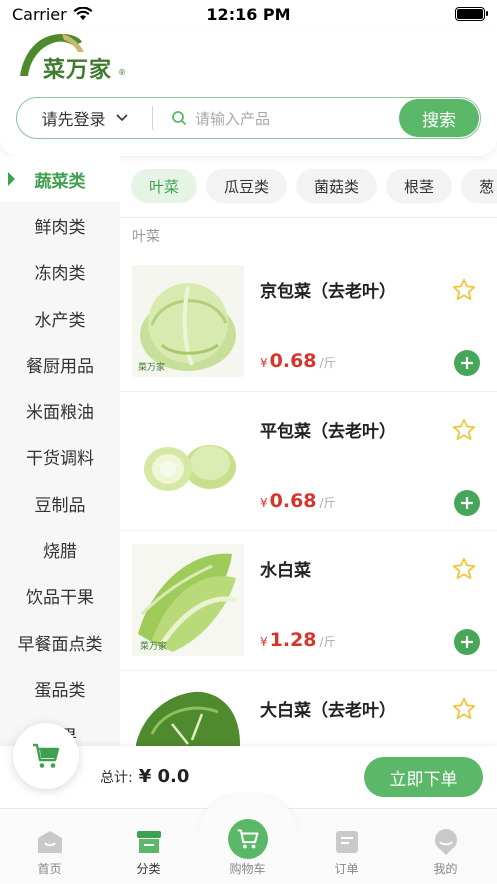  I want to click on brand-logo: 菜万家 ®, so click(78, 56).